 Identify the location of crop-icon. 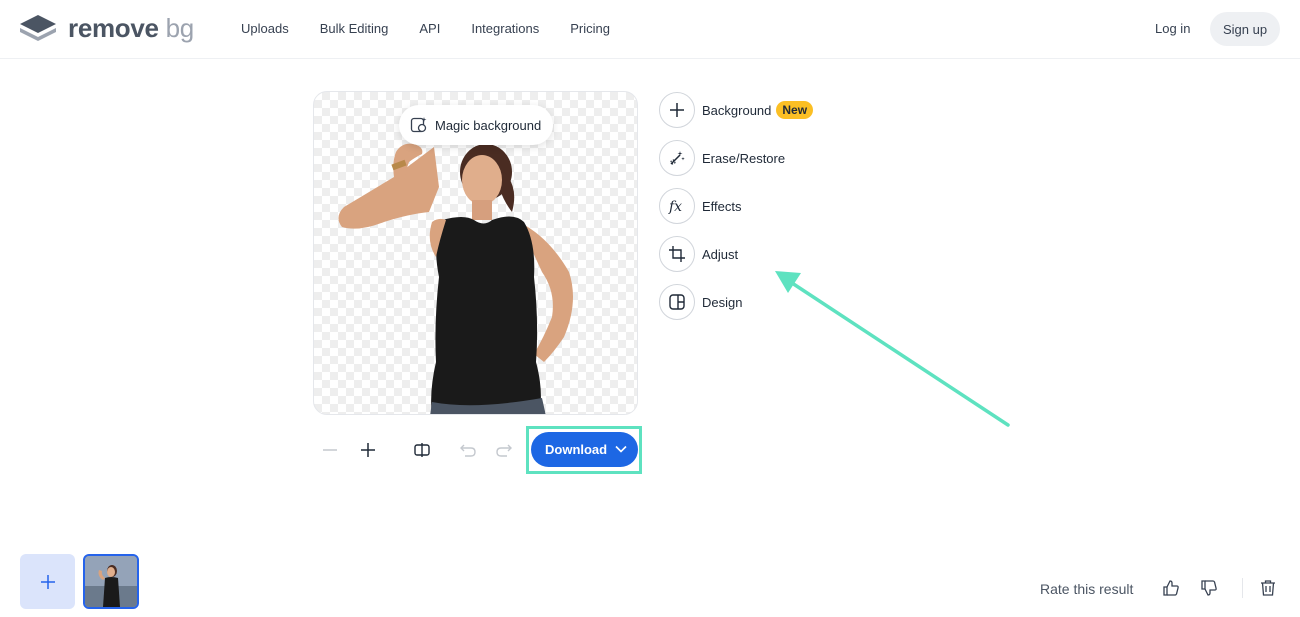
(677, 254).